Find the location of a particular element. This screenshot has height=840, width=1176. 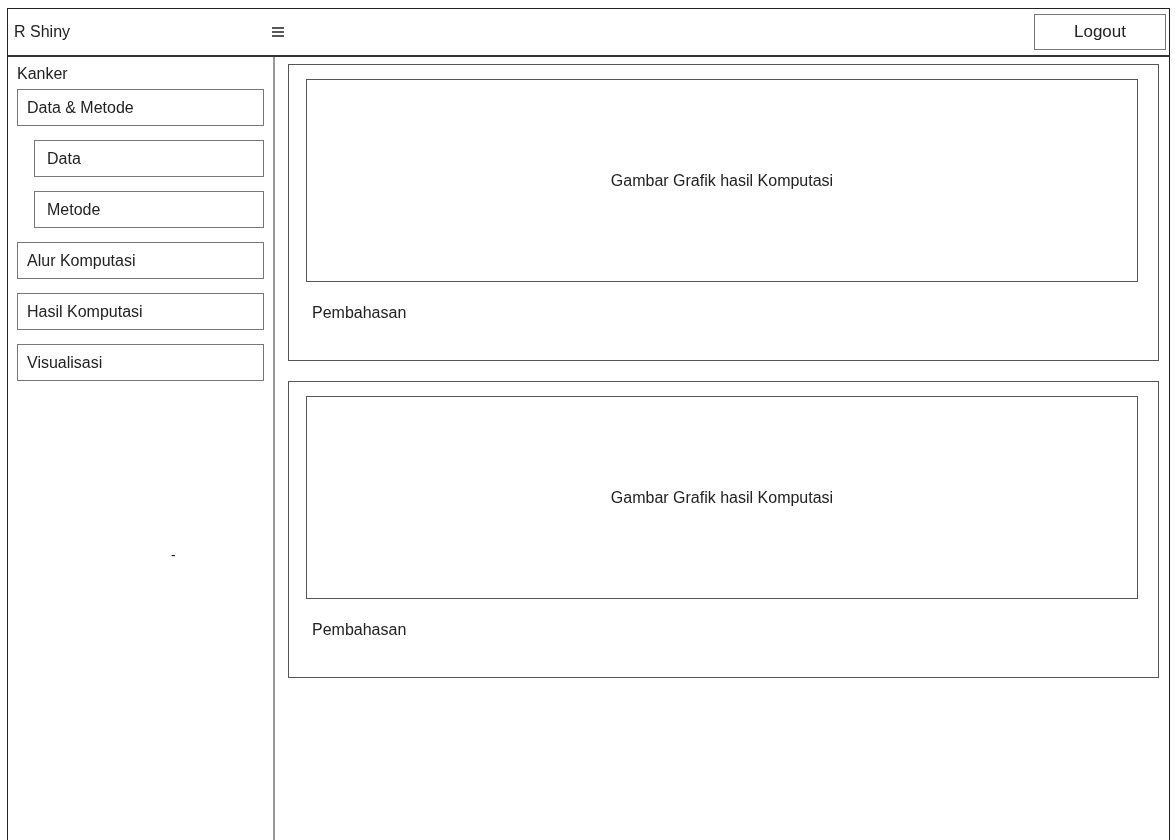

sidebar-title: Kanker is located at coordinates (42, 74).